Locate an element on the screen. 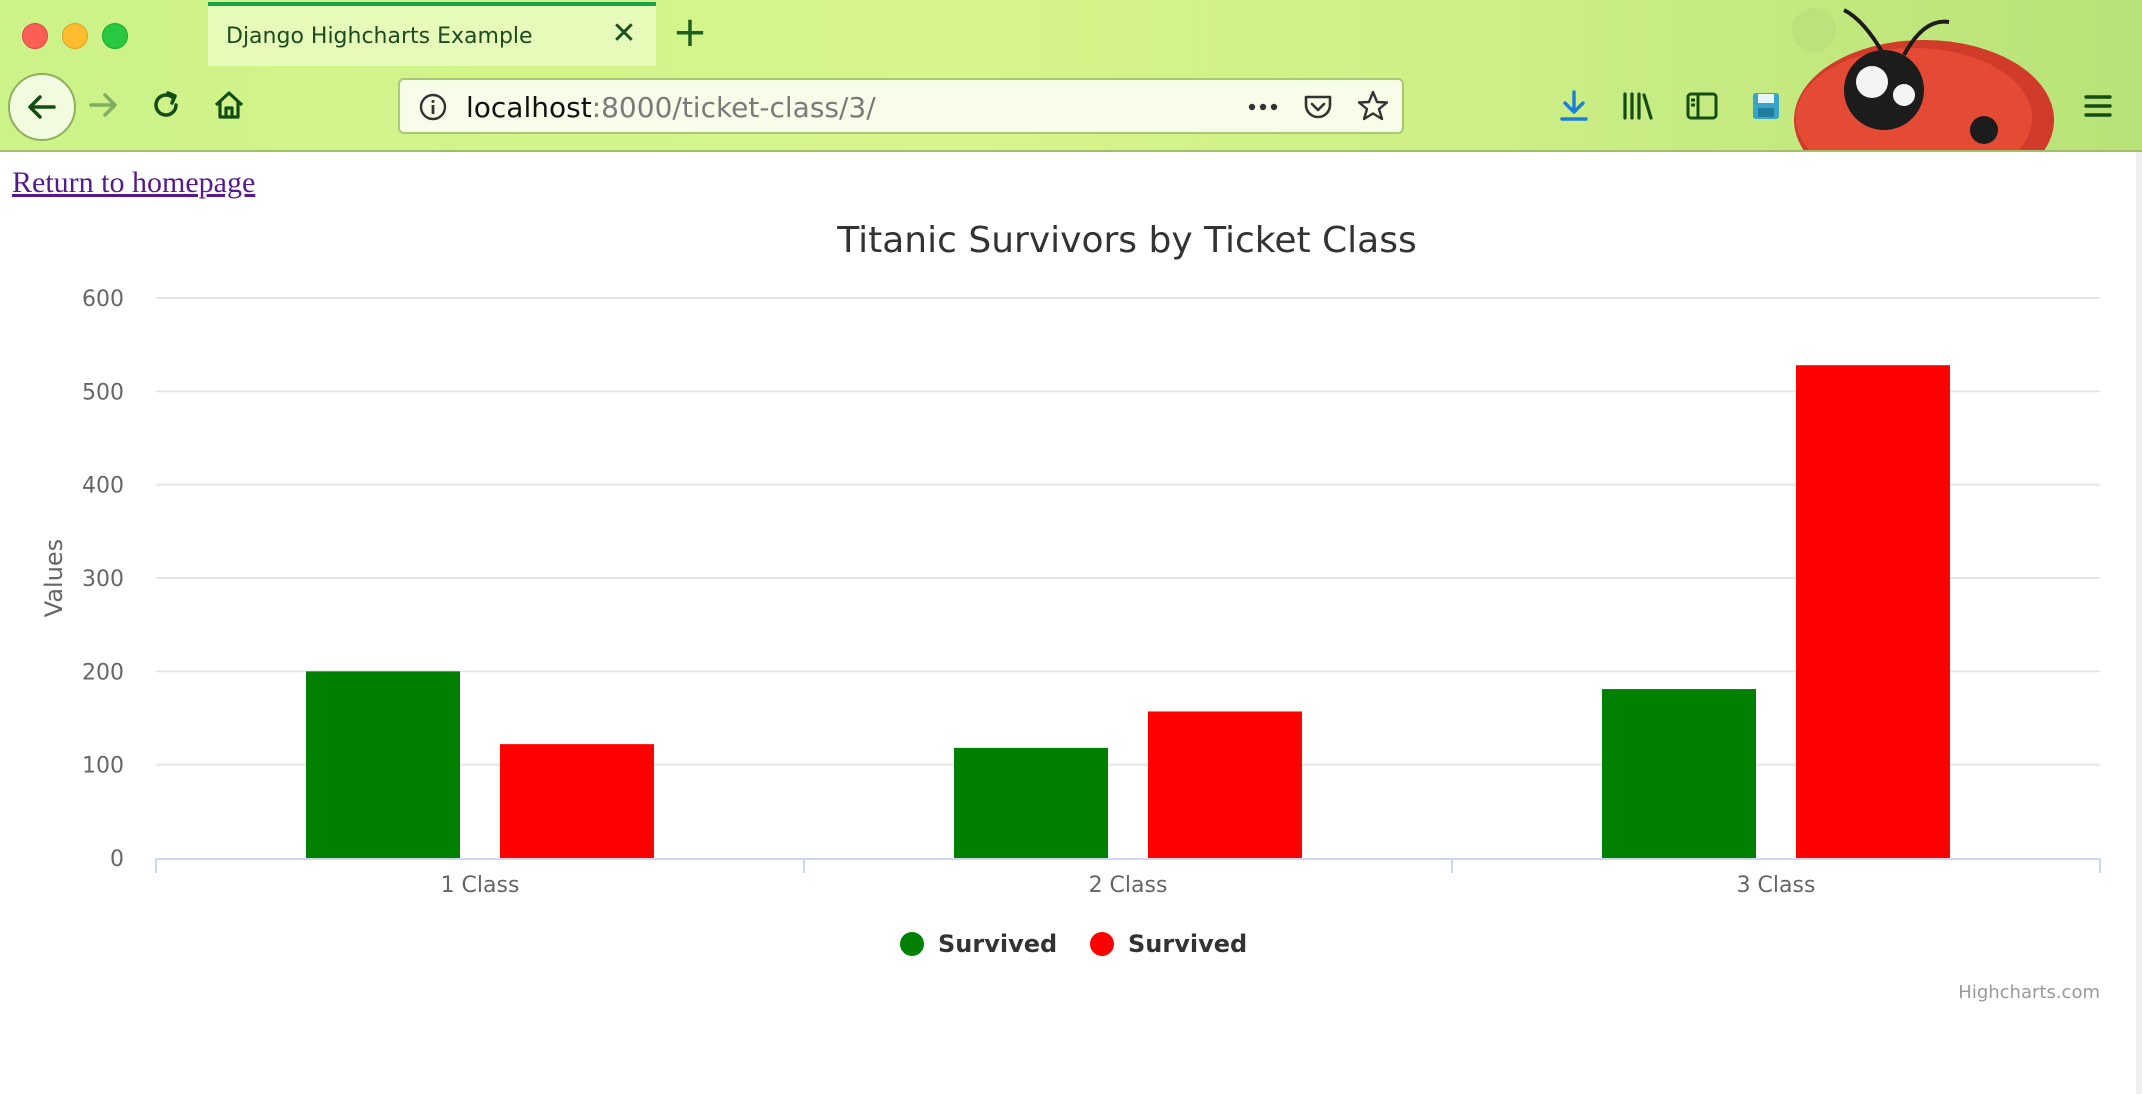 The image size is (2142, 1094). new-tab-button: + is located at coordinates (690, 32).